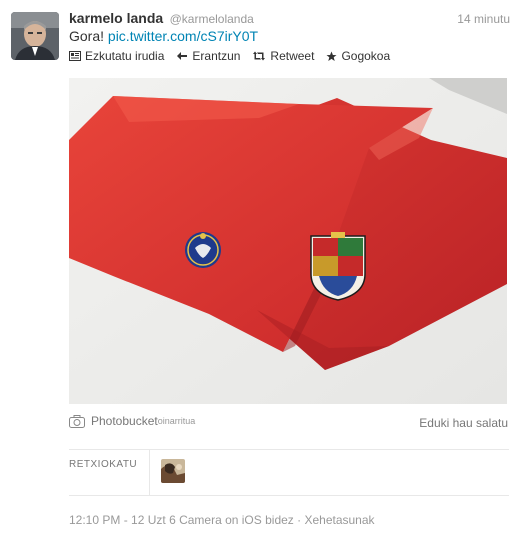  I want to click on user-fullname: karmelo landa, so click(116, 18).